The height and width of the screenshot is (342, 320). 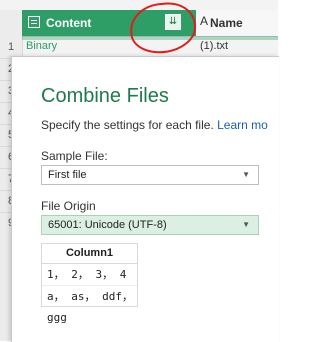 I want to click on column-content-label: Content, so click(x=69, y=23).